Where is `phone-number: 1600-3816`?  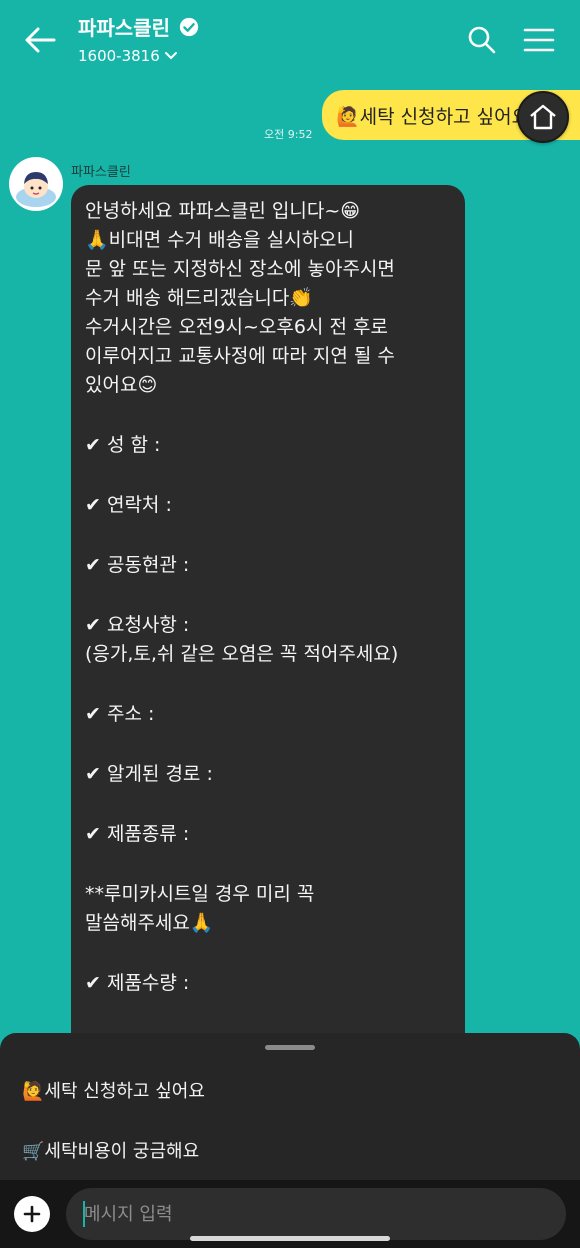 phone-number: 1600-3816 is located at coordinates (119, 56).